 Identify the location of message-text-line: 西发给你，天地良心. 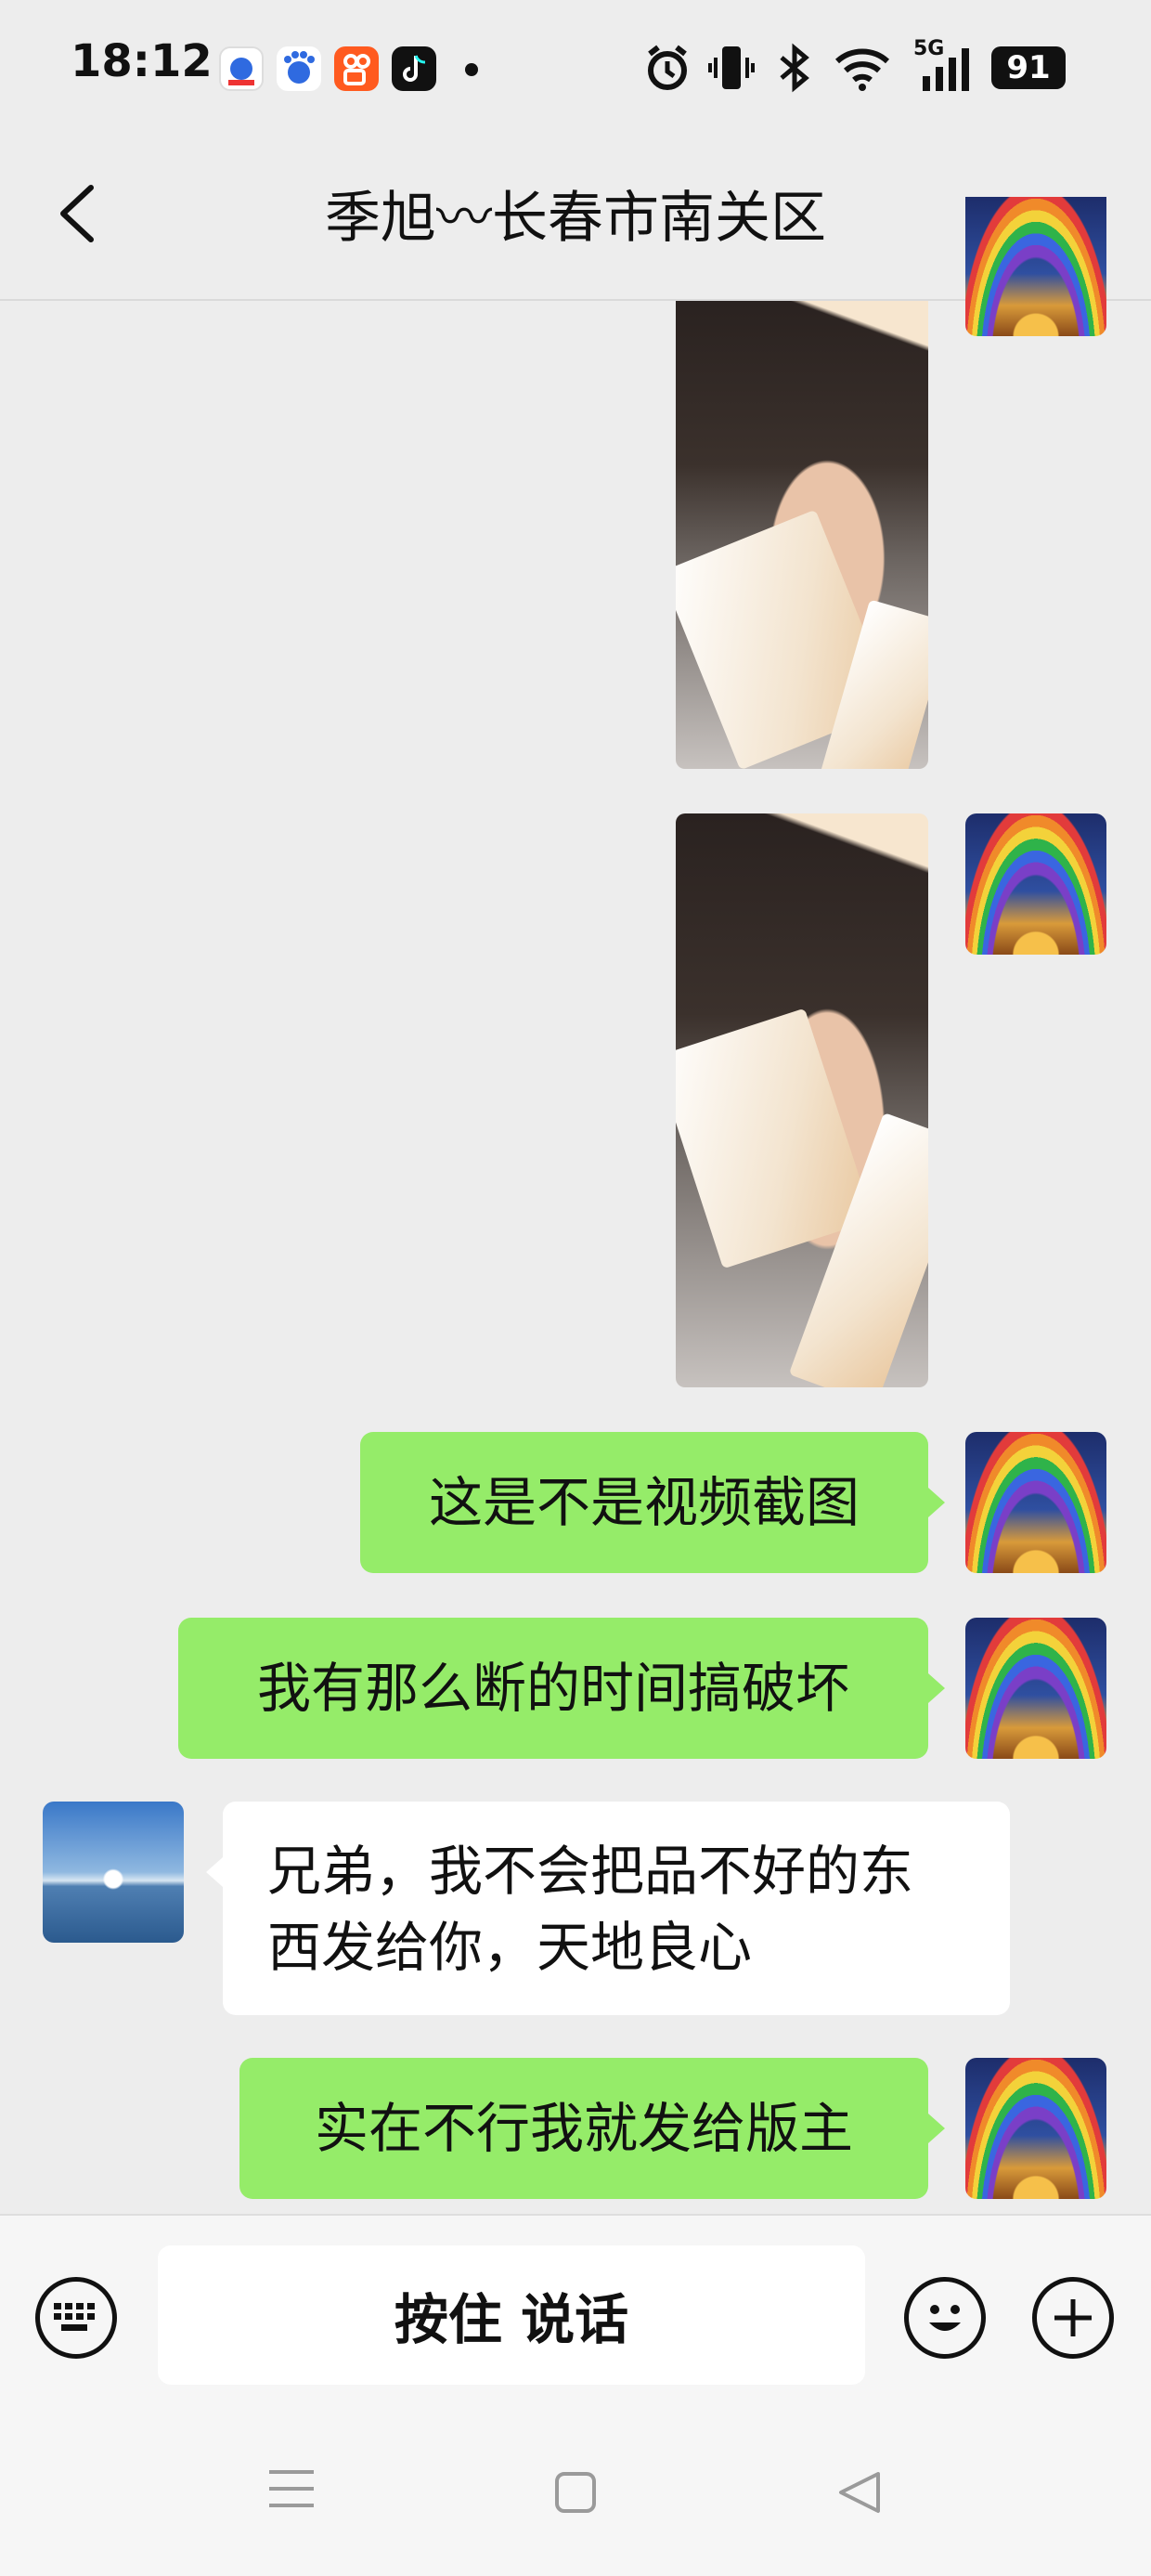
(510, 1947).